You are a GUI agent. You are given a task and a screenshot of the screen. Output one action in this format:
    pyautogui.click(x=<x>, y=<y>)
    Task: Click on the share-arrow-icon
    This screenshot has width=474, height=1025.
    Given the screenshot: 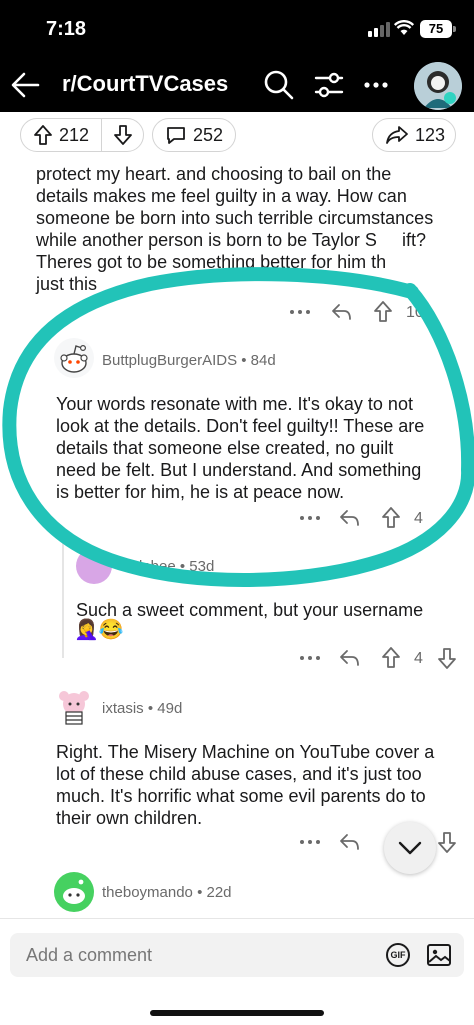 What is the action you would take?
    pyautogui.click(x=397, y=135)
    